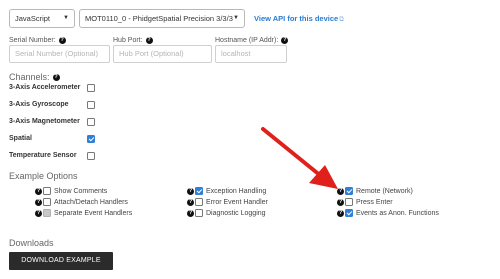 The width and height of the screenshot is (500, 279). Describe the element at coordinates (397, 213) in the screenshot. I see `option-label: Events as Anon. Functions` at that location.